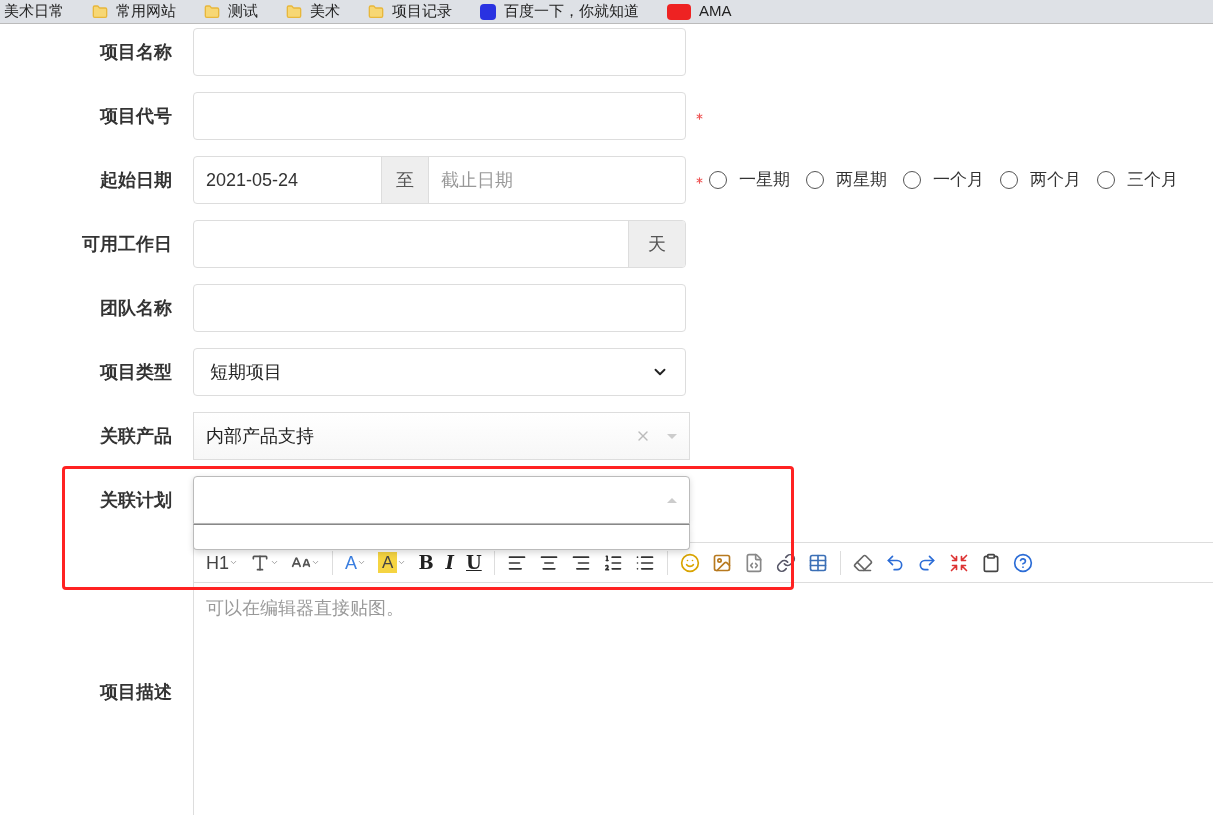 This screenshot has height=815, width=1213. What do you see at coordinates (672, 436) in the screenshot?
I see `caret-down-icon` at bounding box center [672, 436].